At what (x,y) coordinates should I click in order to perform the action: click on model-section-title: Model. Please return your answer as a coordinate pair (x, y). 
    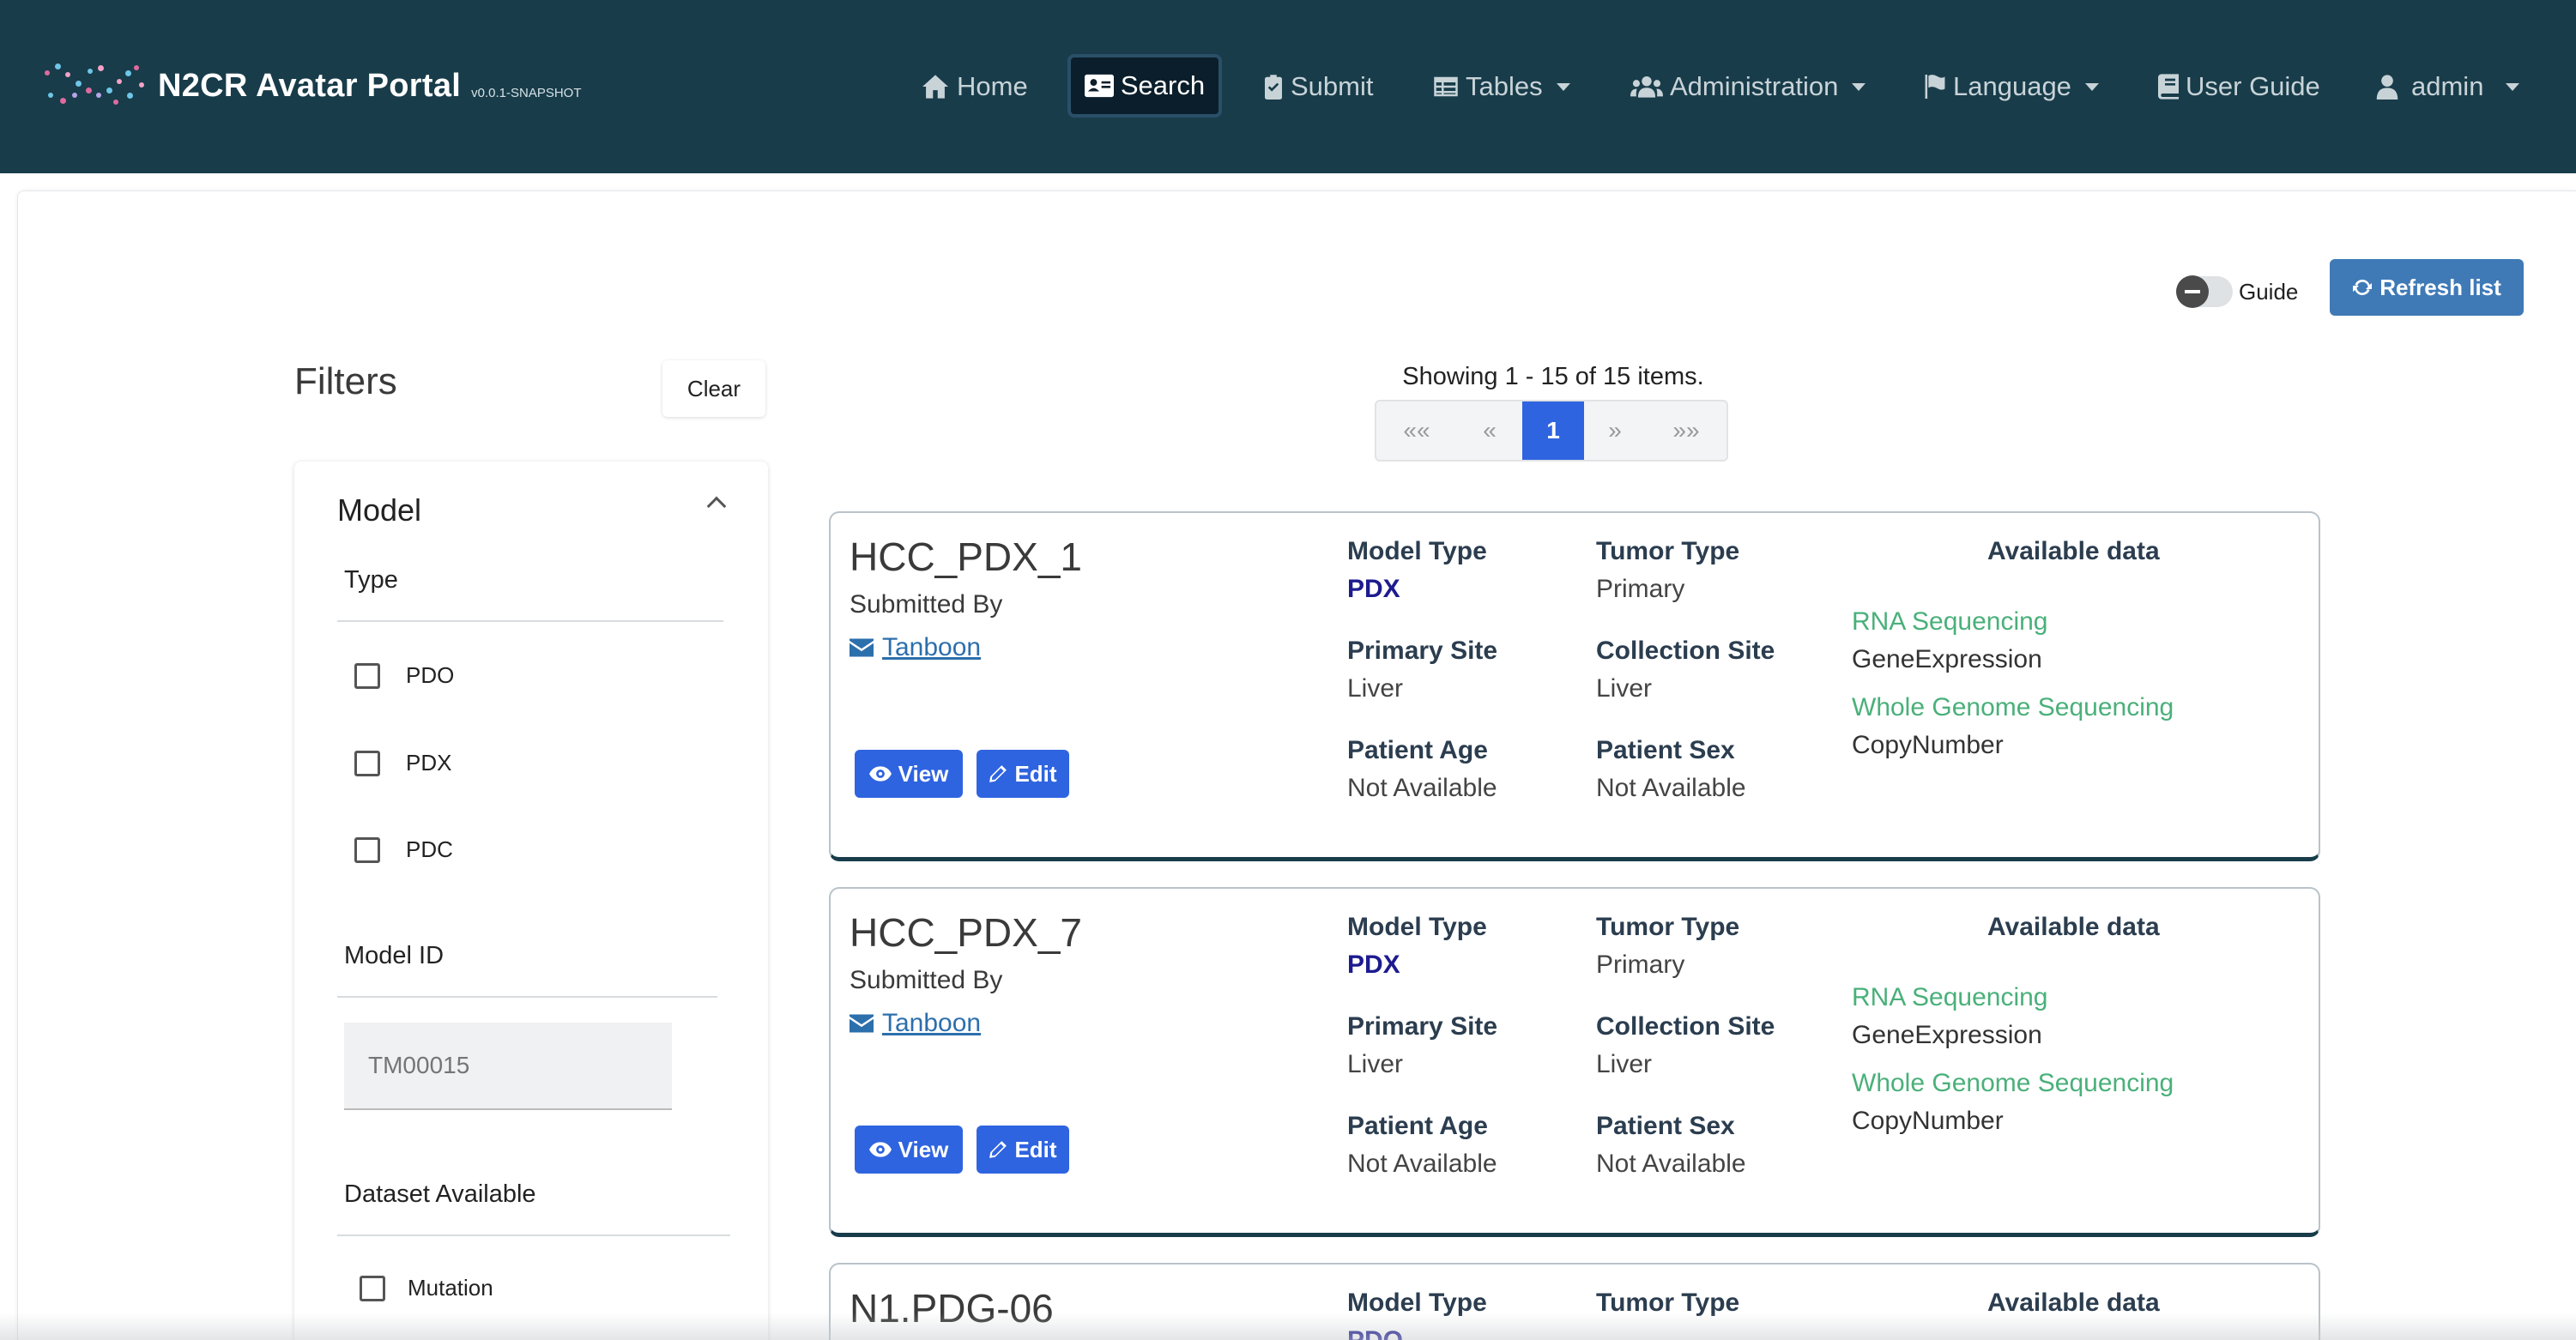
    Looking at the image, I should click on (379, 510).